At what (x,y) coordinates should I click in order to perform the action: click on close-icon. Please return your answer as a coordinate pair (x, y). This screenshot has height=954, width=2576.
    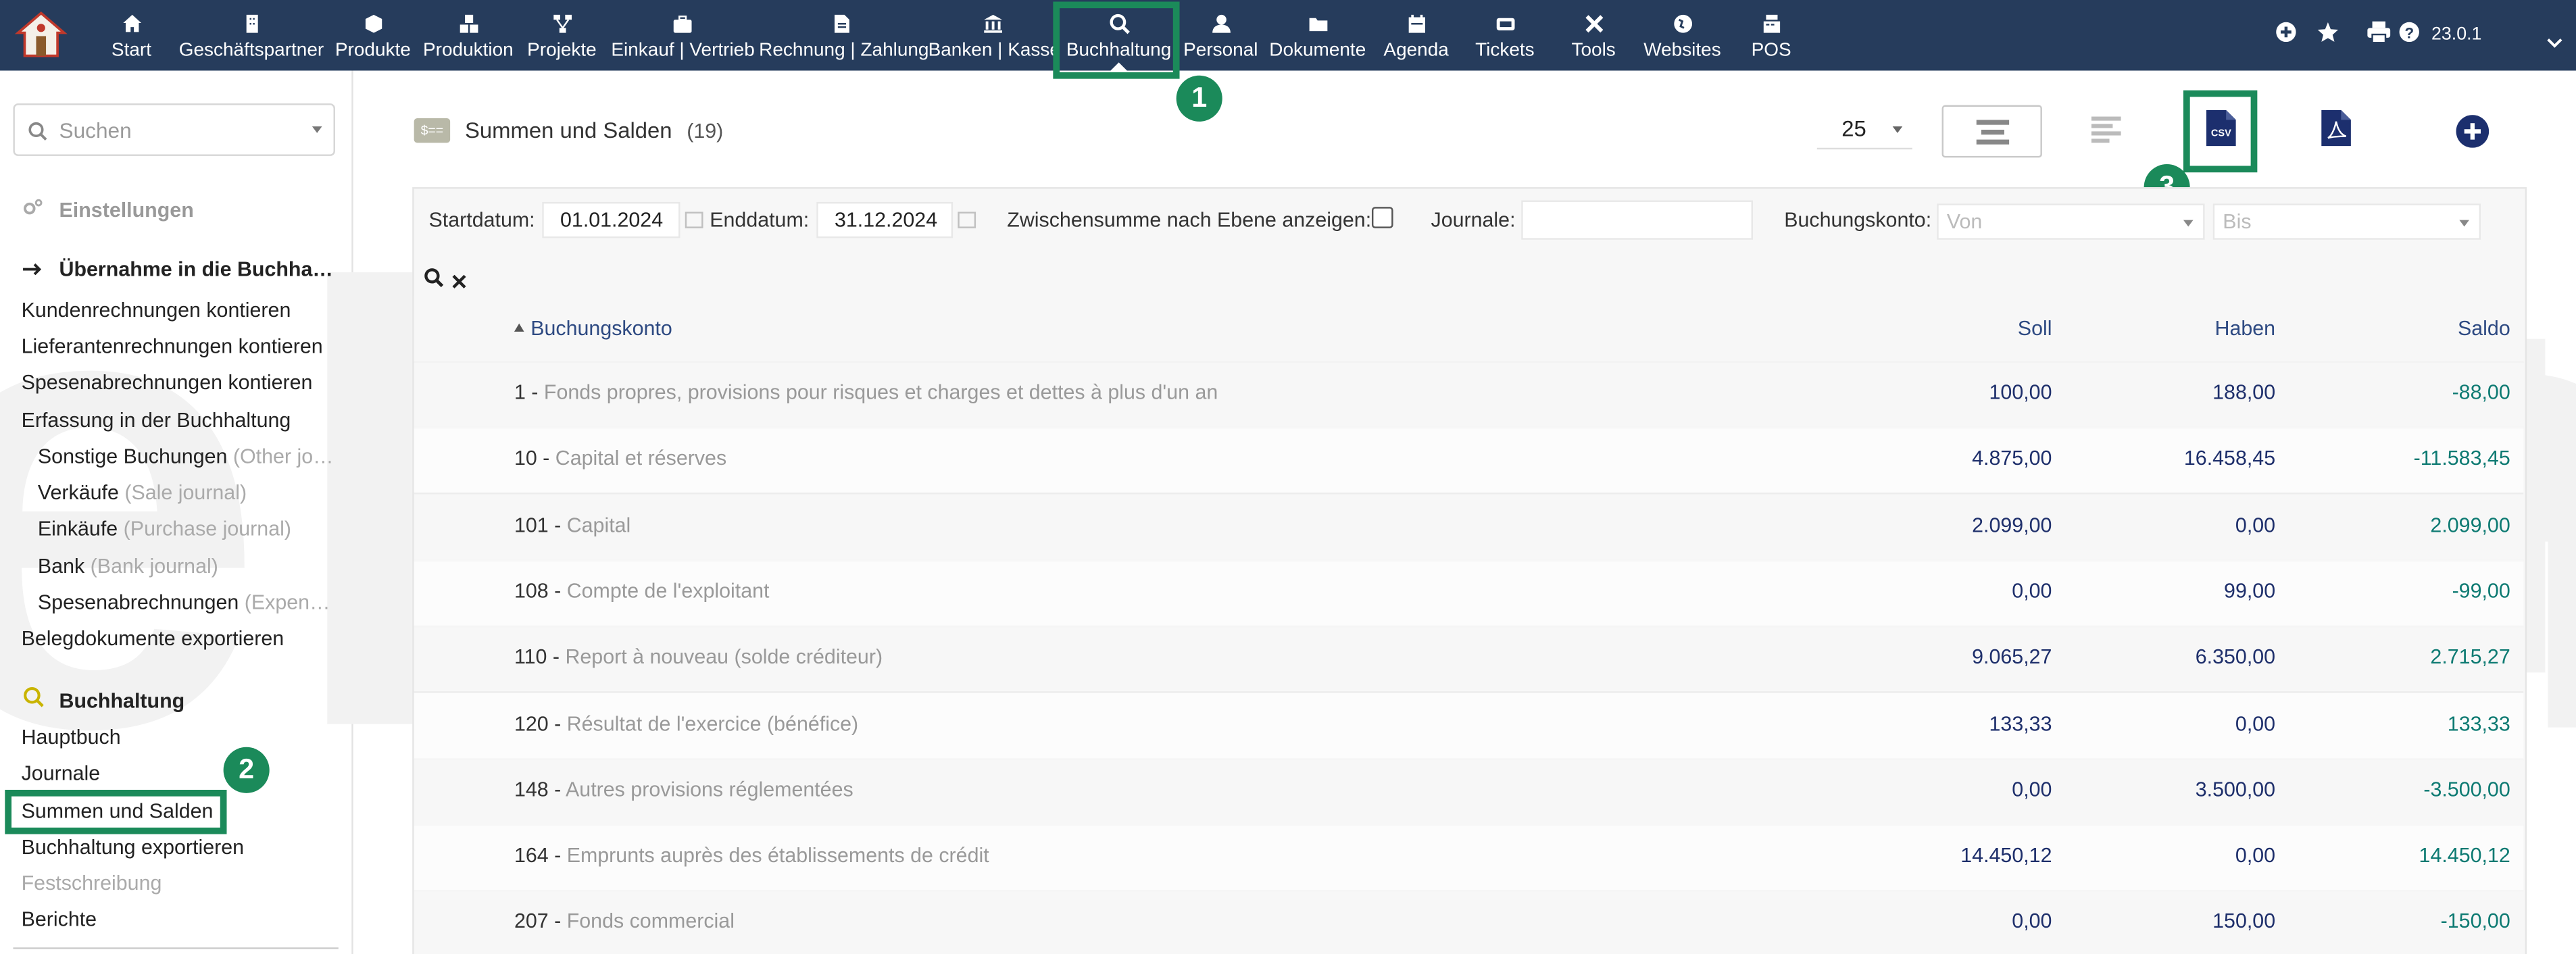
    Looking at the image, I should click on (460, 282).